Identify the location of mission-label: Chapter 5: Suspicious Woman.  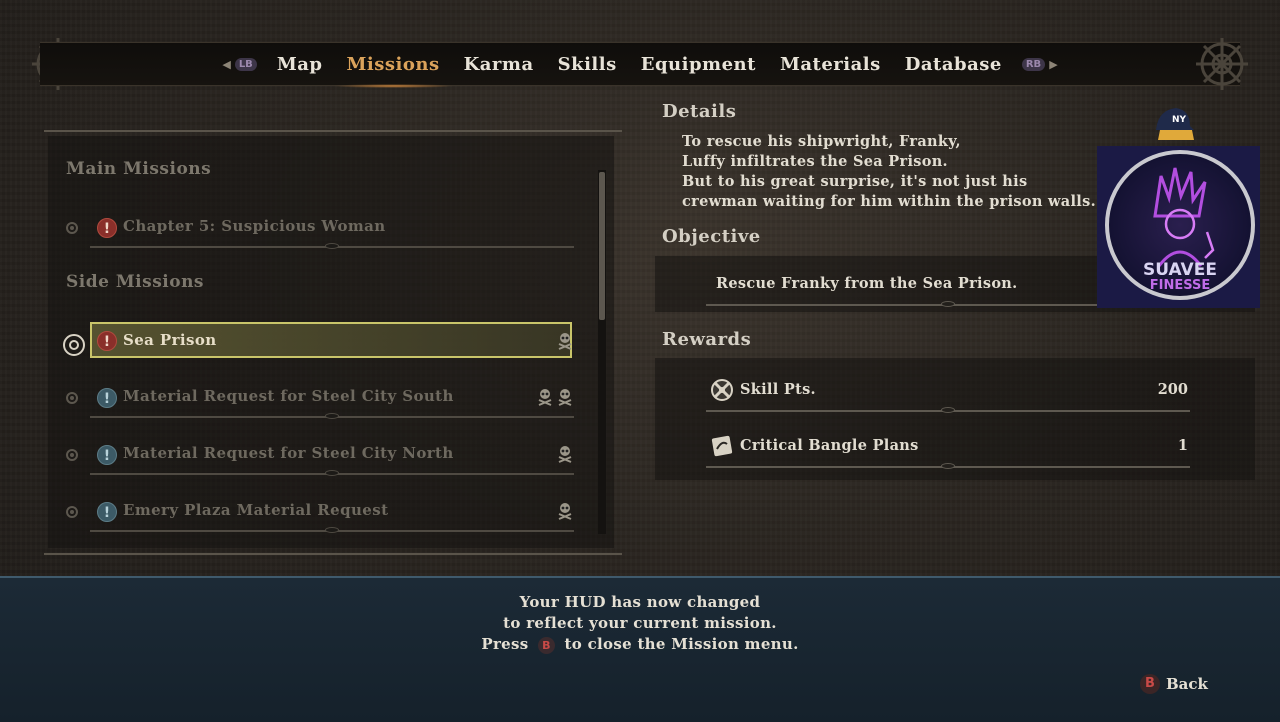
(254, 226).